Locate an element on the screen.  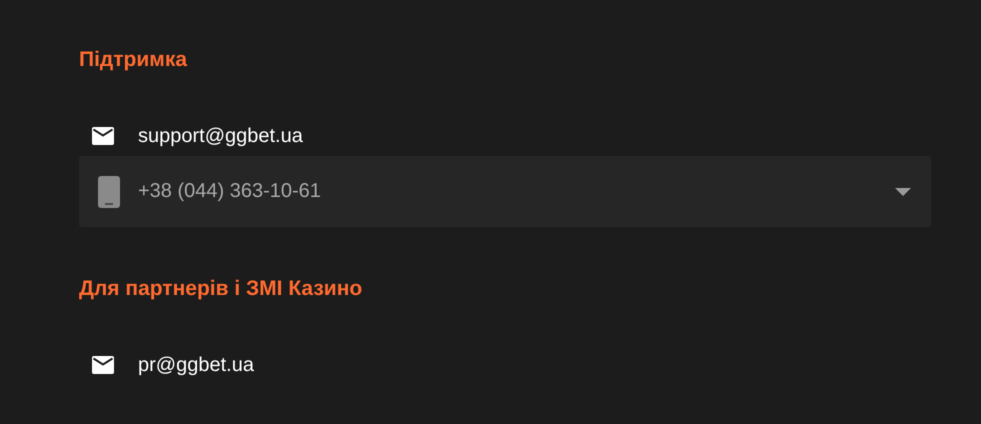
email-link: pr@ggbet.ua is located at coordinates (196, 365).